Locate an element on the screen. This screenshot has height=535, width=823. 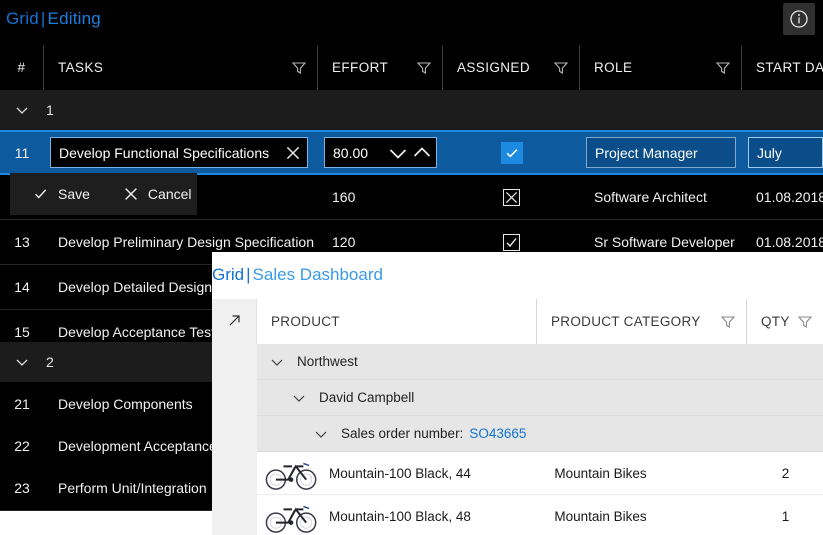
column-header-num: # is located at coordinates (22, 67).